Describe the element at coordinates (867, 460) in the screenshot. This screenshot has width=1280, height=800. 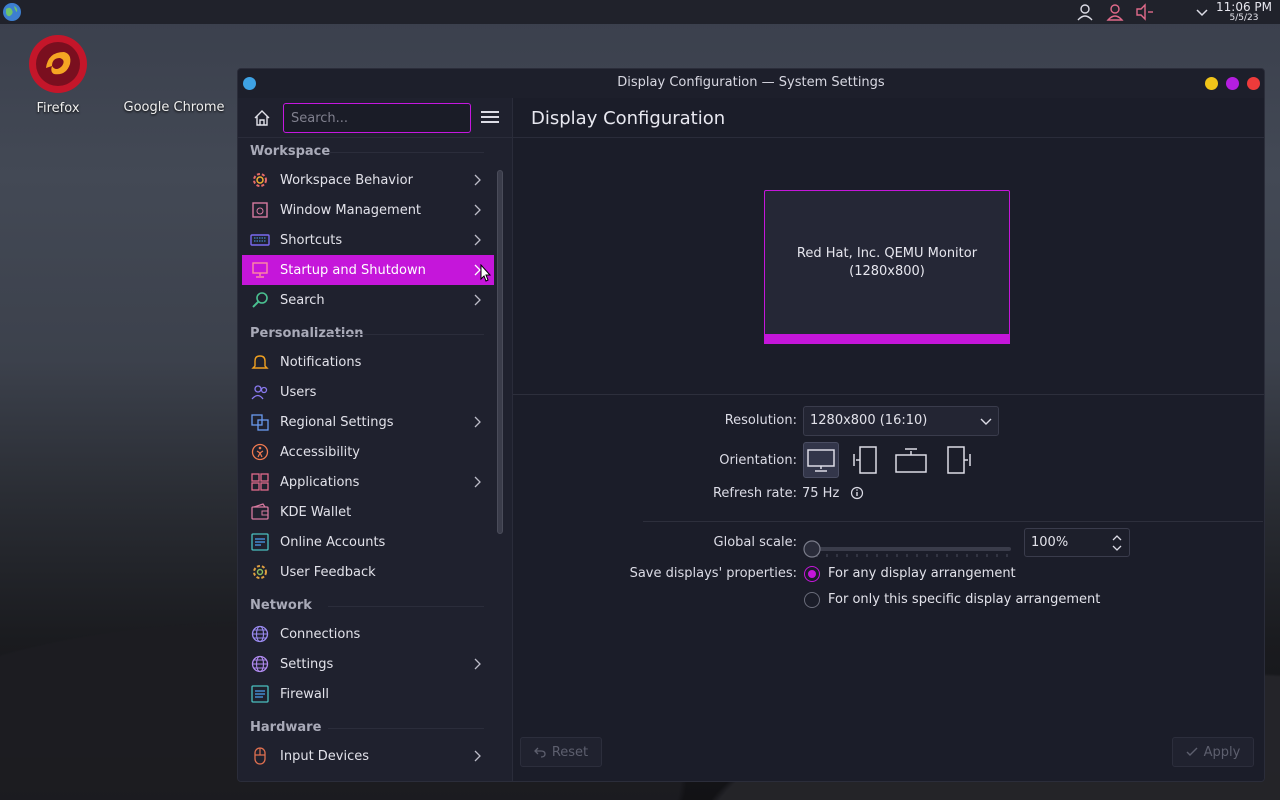
I see `orientation-portrait-left-button` at that location.